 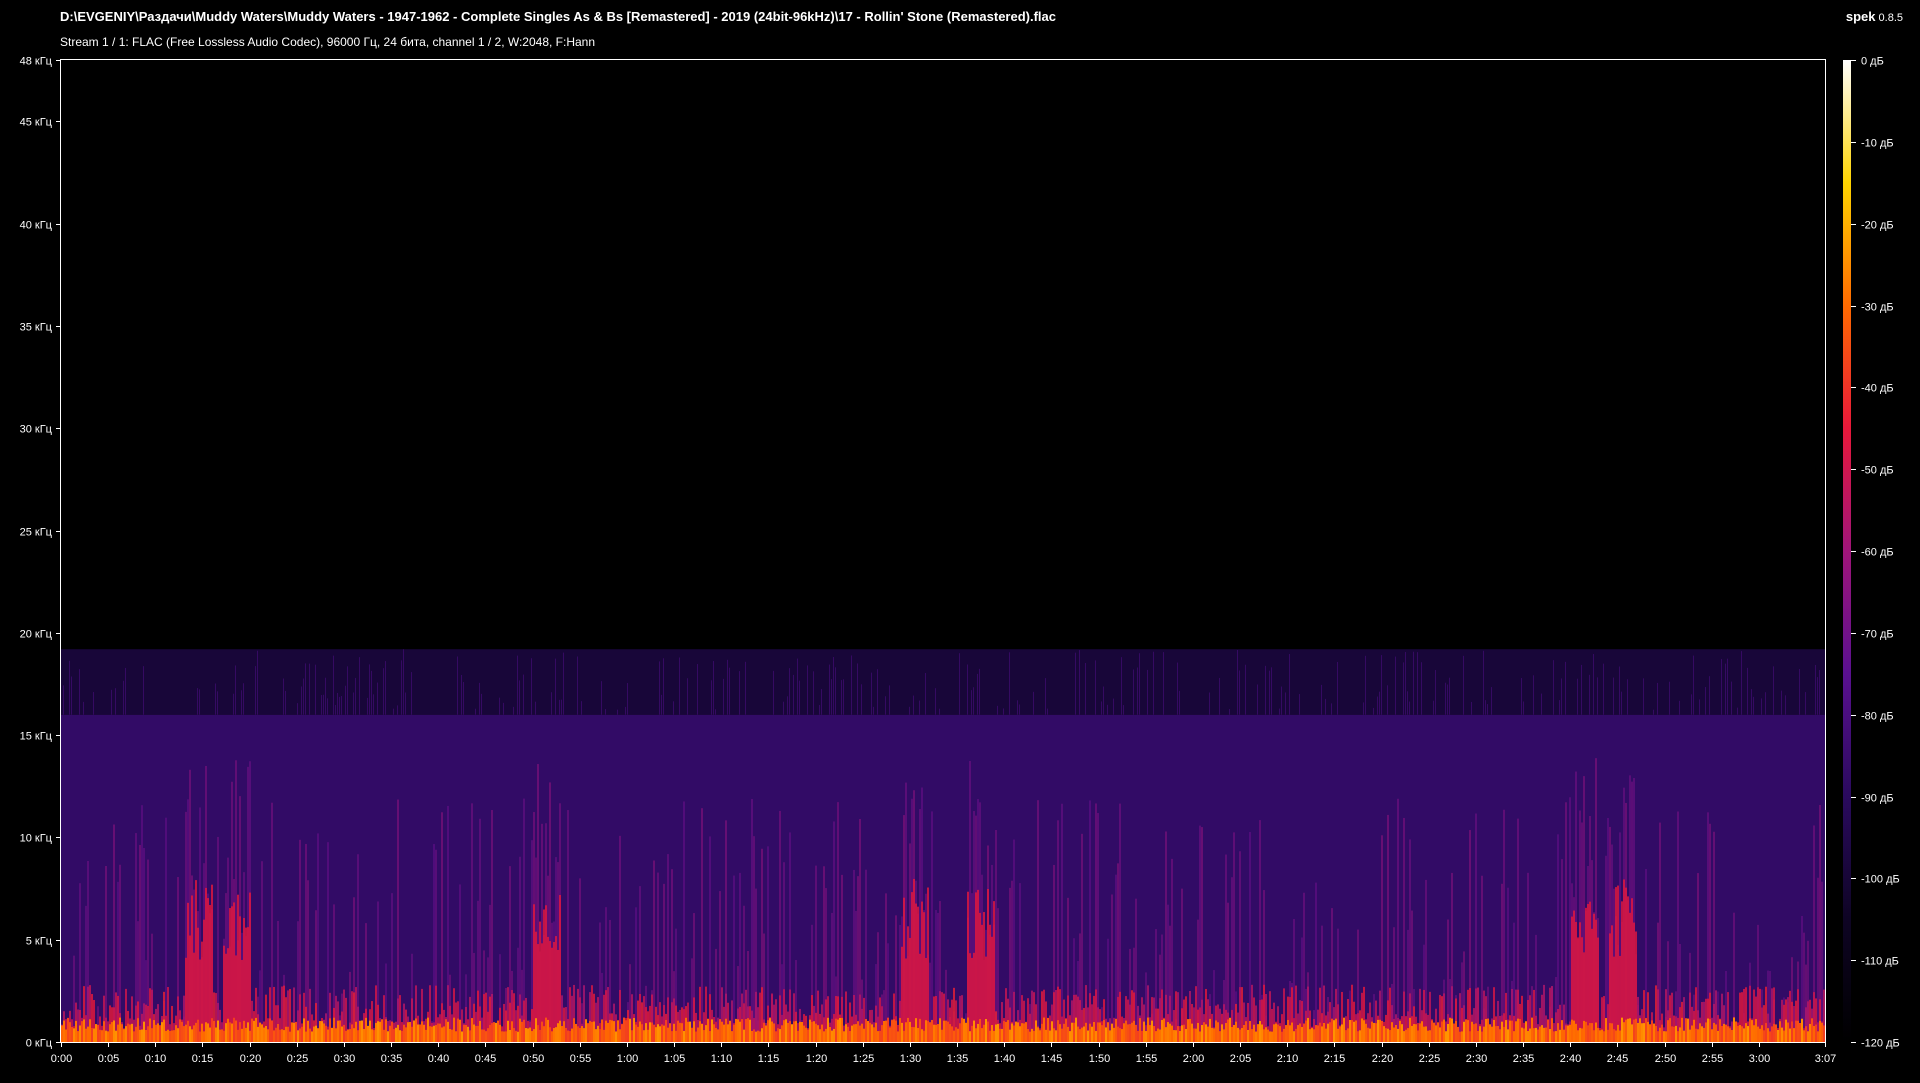 What do you see at coordinates (1004, 1059) in the screenshot?
I see `x-tick-label: 1:40` at bounding box center [1004, 1059].